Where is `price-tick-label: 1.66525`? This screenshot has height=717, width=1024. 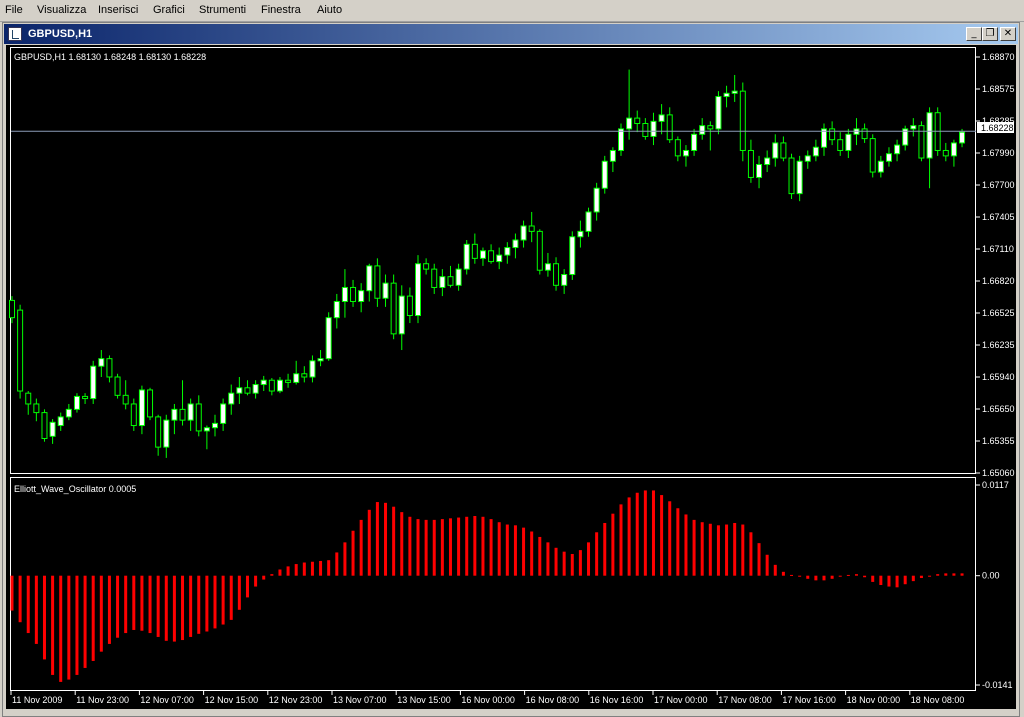 price-tick-label: 1.66525 is located at coordinates (998, 313).